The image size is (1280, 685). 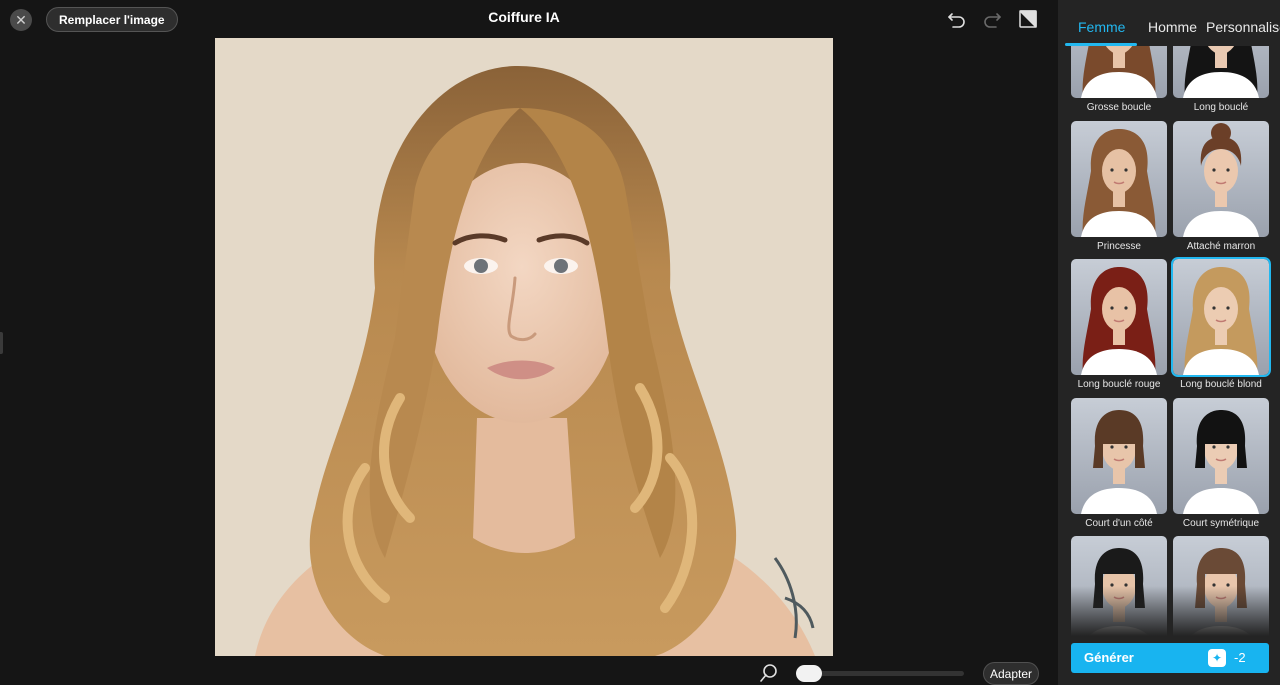 I want to click on scroll-fade, so click(x=1169, y=611).